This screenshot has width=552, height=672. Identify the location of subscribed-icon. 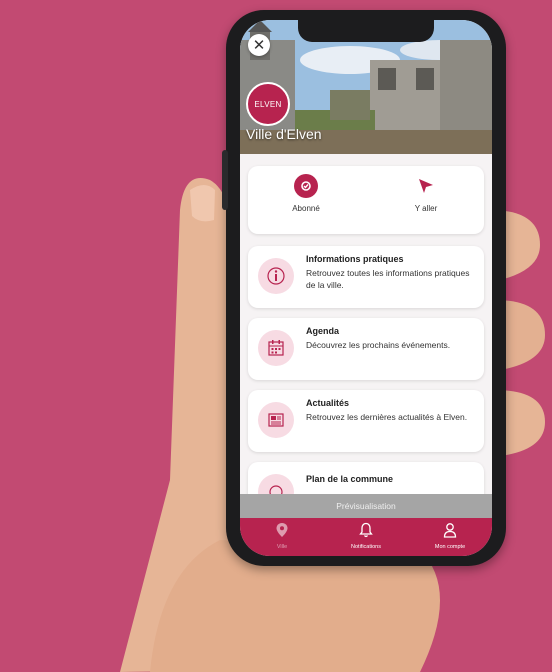
(306, 186).